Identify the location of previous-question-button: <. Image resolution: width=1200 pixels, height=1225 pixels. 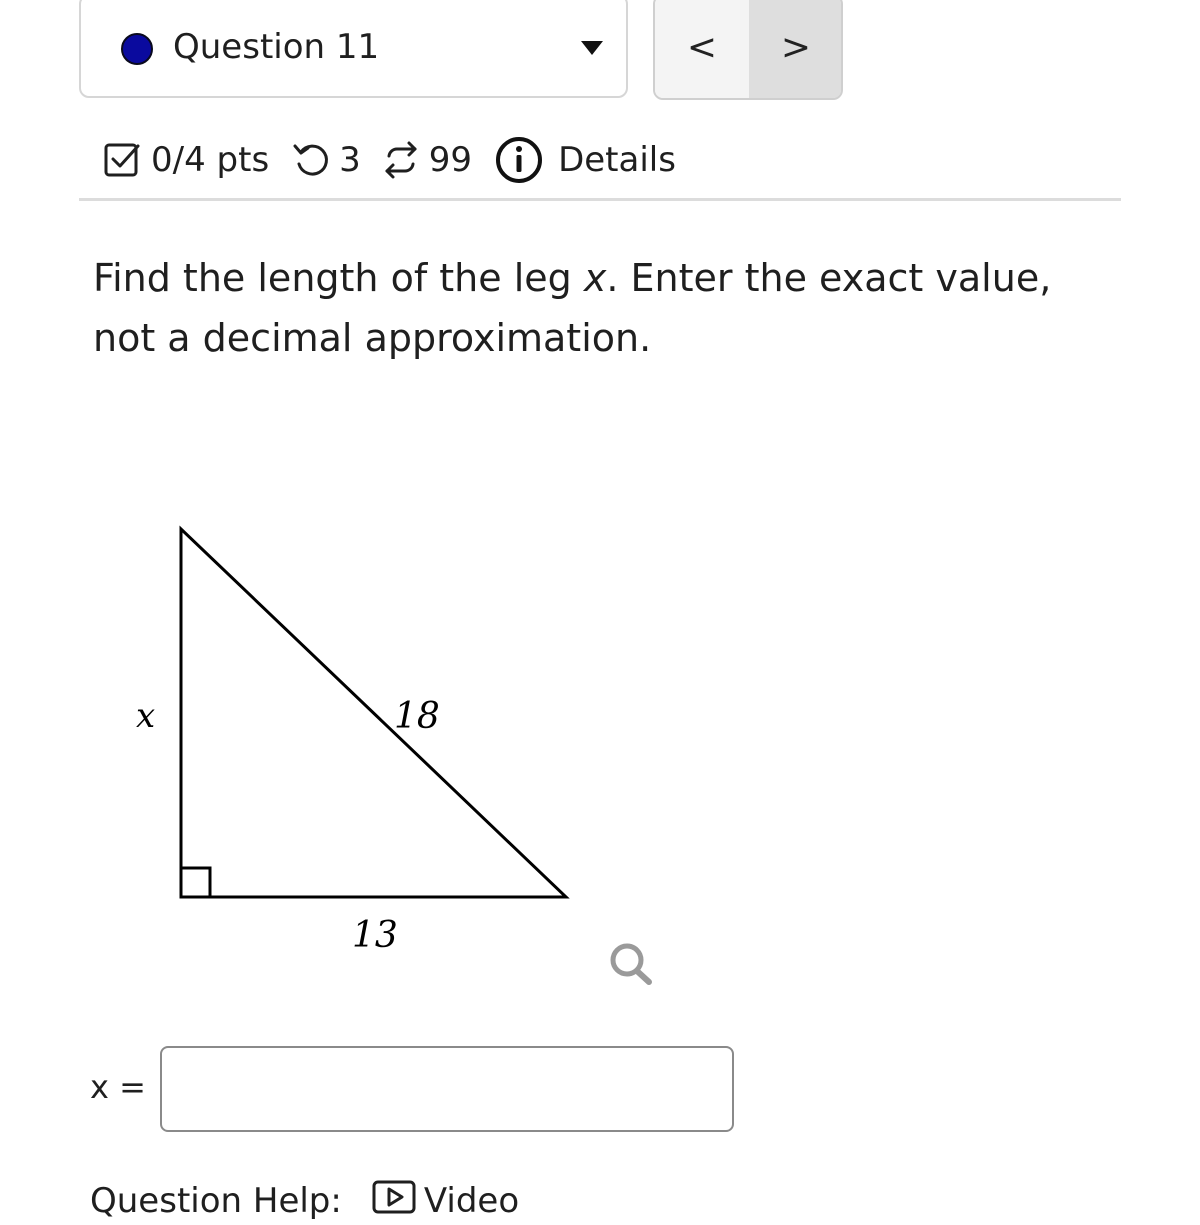
(703, 49).